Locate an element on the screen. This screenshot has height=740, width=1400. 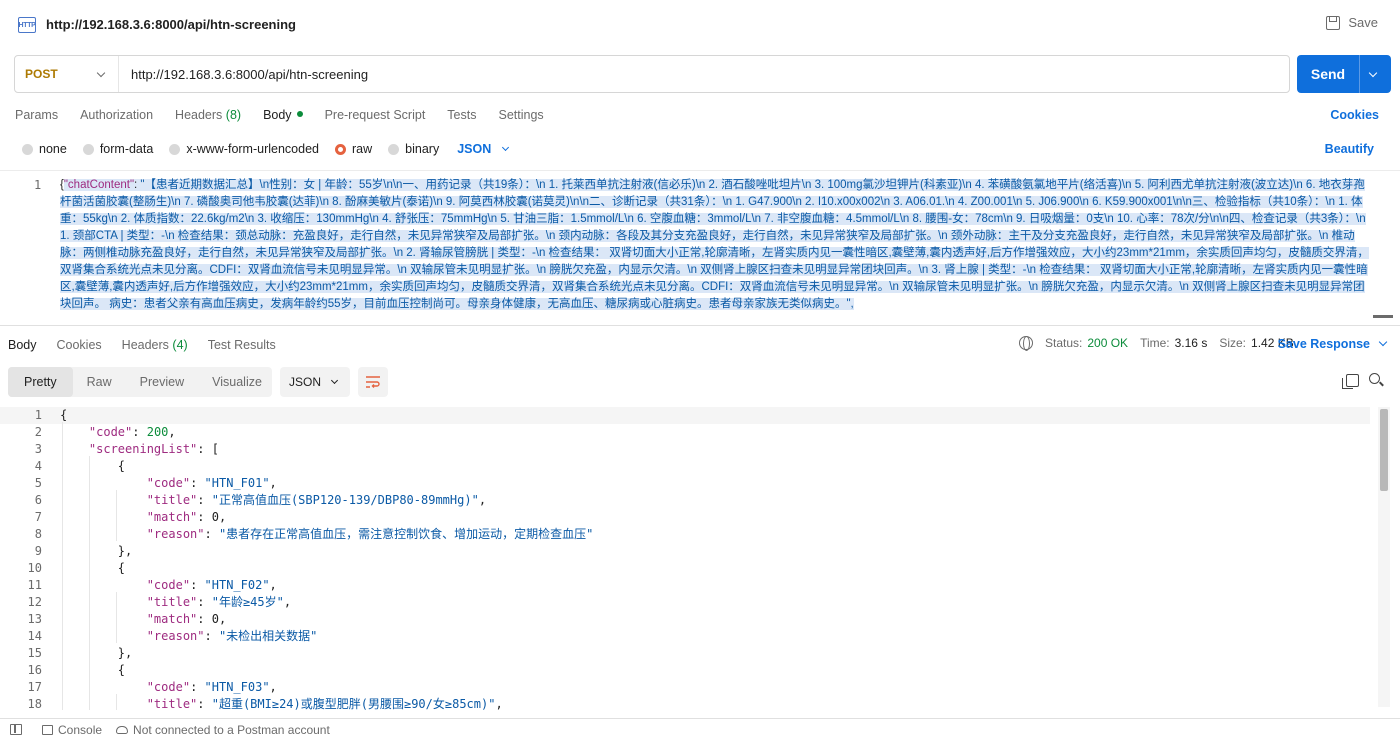
response-tab-cookies: Cookies is located at coordinates (79, 345).